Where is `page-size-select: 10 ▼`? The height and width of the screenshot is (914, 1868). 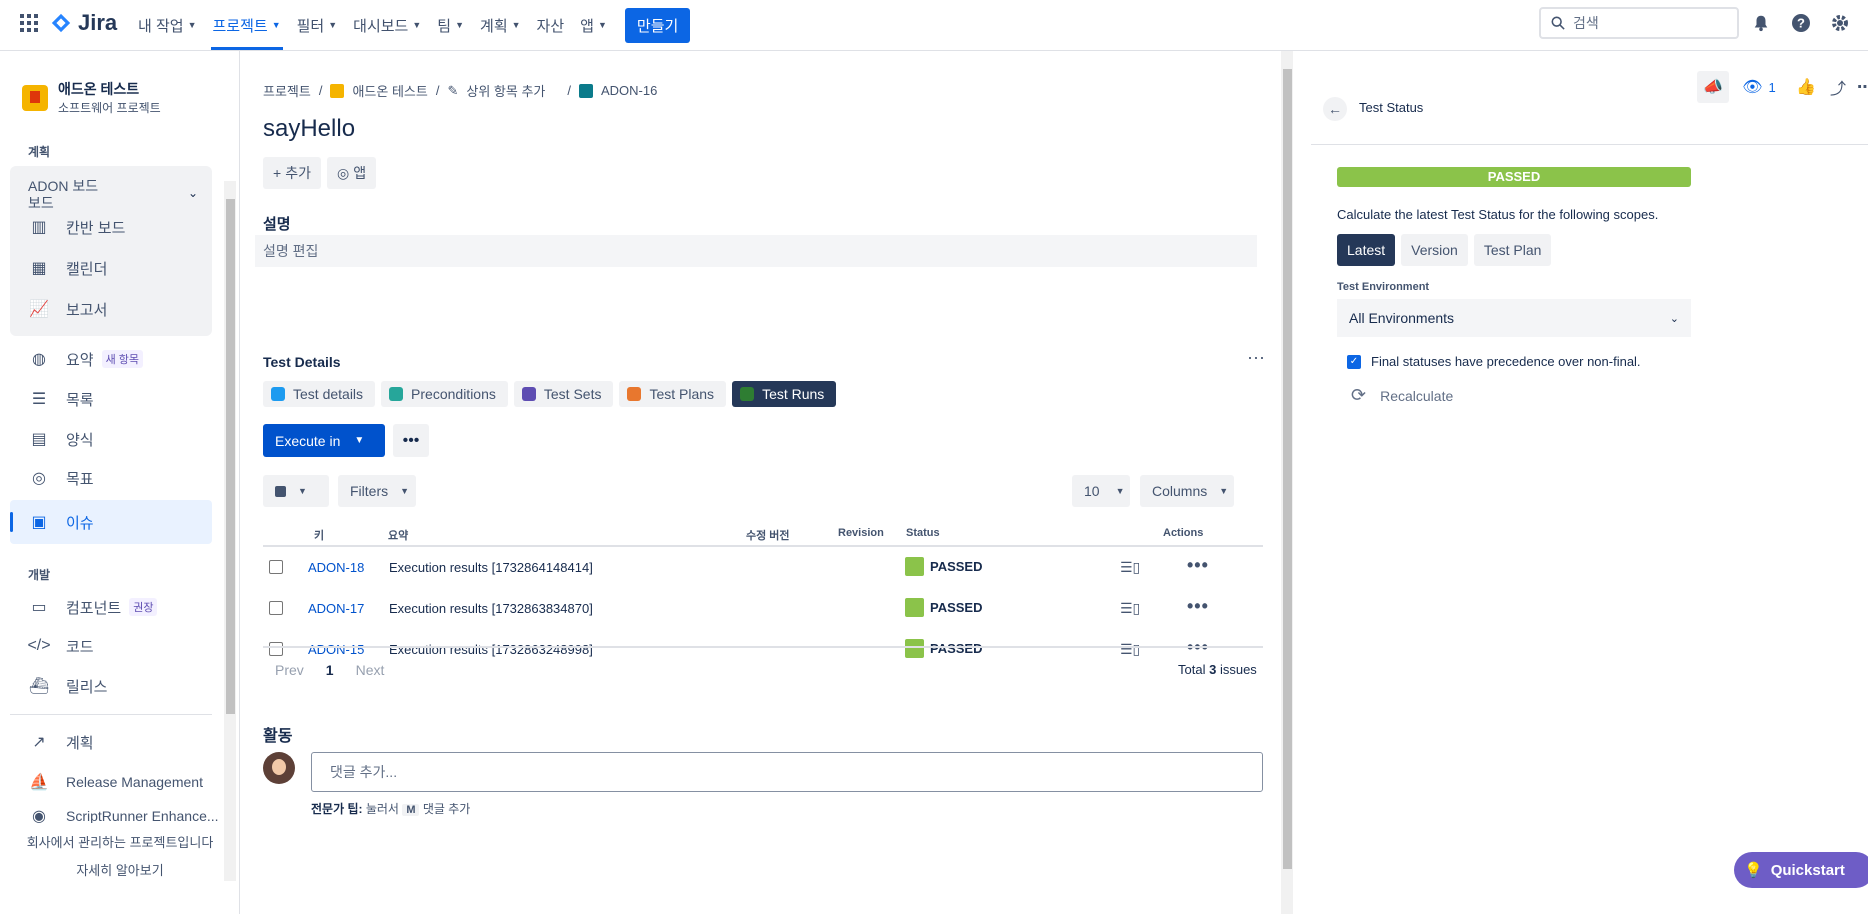
page-size-select: 10 ▼ is located at coordinates (1101, 491).